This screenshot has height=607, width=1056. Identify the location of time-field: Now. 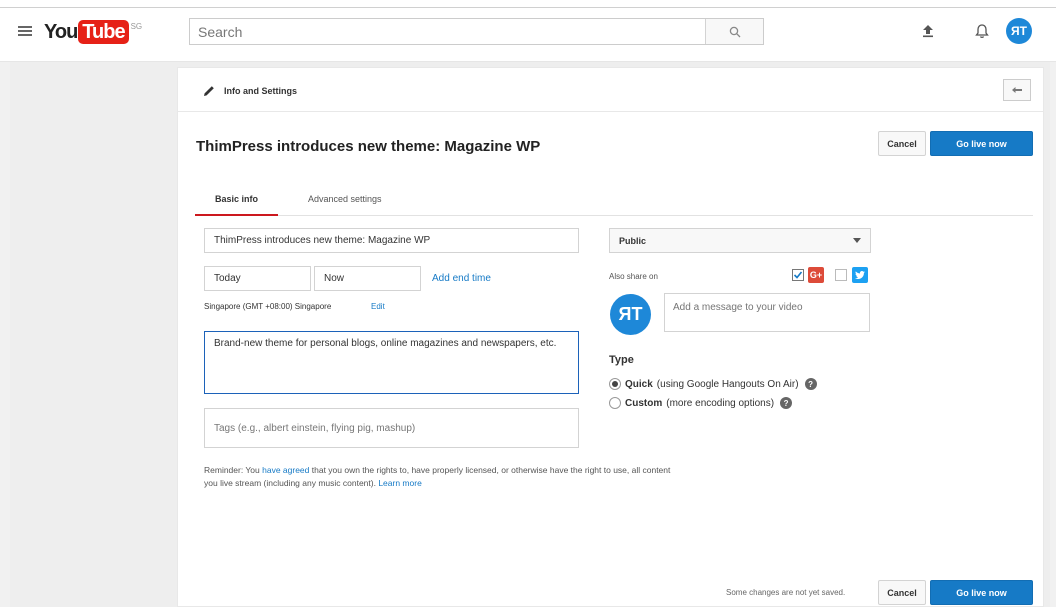
(367, 278).